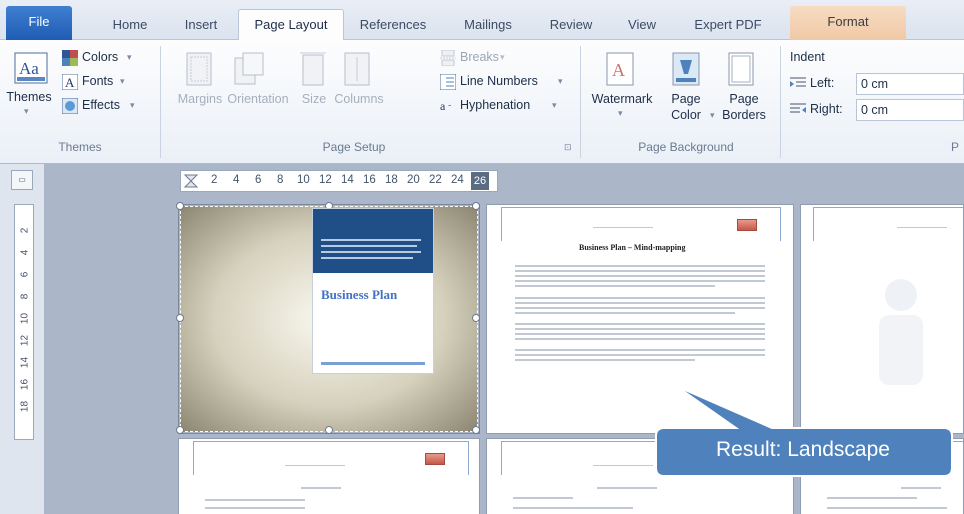 Image resolution: width=964 pixels, height=514 pixels. What do you see at coordinates (499, 81) in the screenshot?
I see `line-numbers-button: Line Numbers` at bounding box center [499, 81].